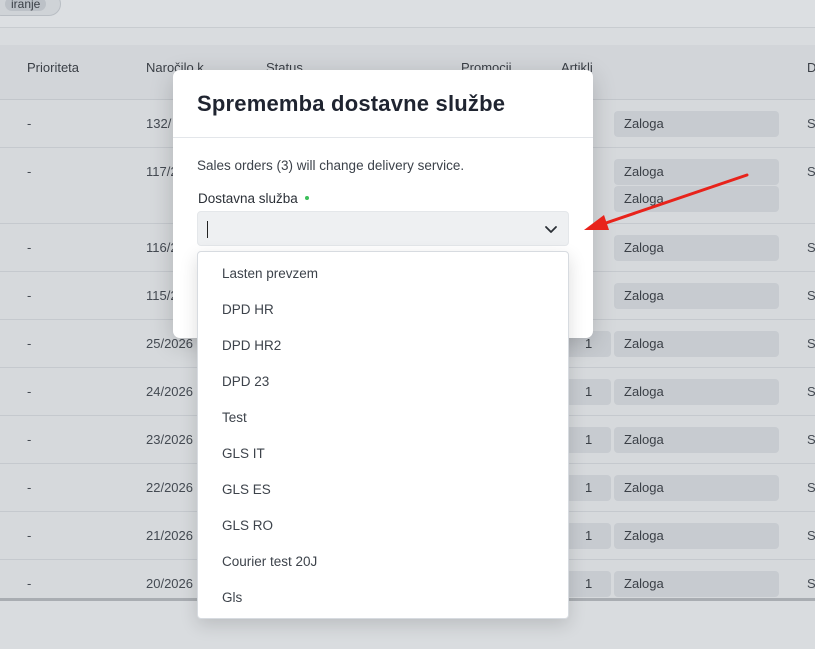  Describe the element at coordinates (270, 273) in the screenshot. I see `option-lasten-prevzem: Lasten prevzem` at that location.